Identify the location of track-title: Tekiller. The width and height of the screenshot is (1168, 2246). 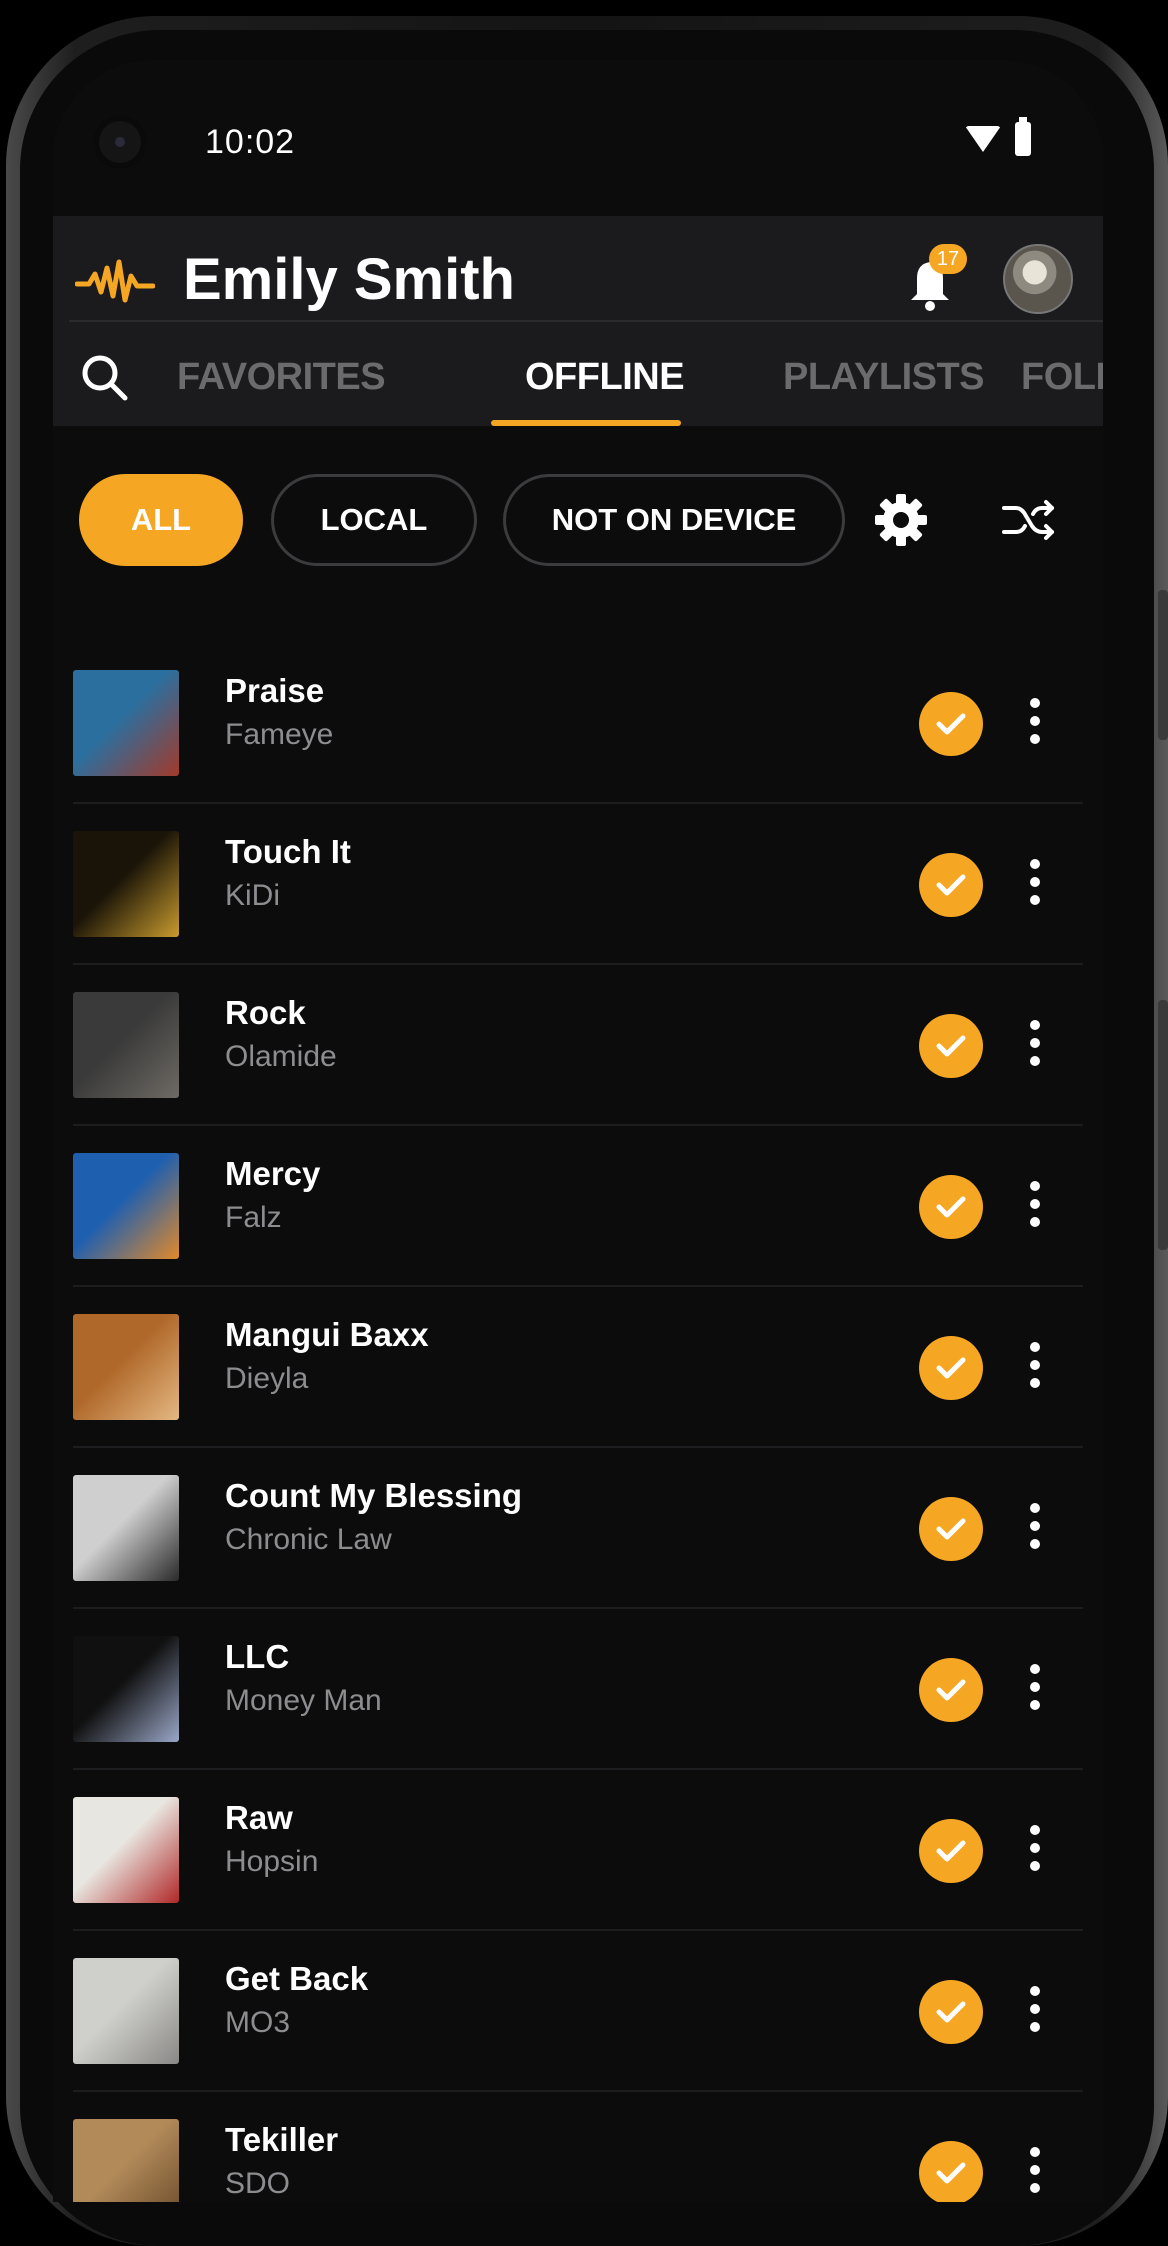
(282, 2139).